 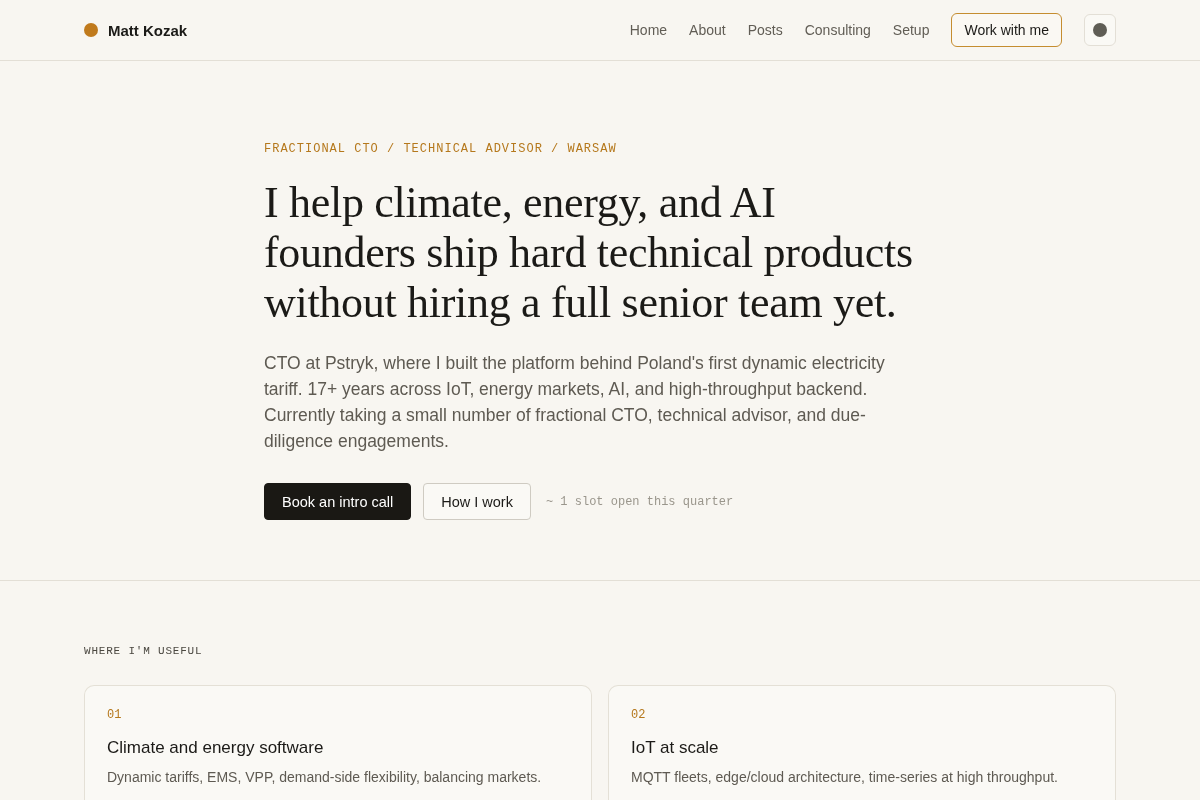 What do you see at coordinates (707, 30) in the screenshot?
I see `nav-link: About` at bounding box center [707, 30].